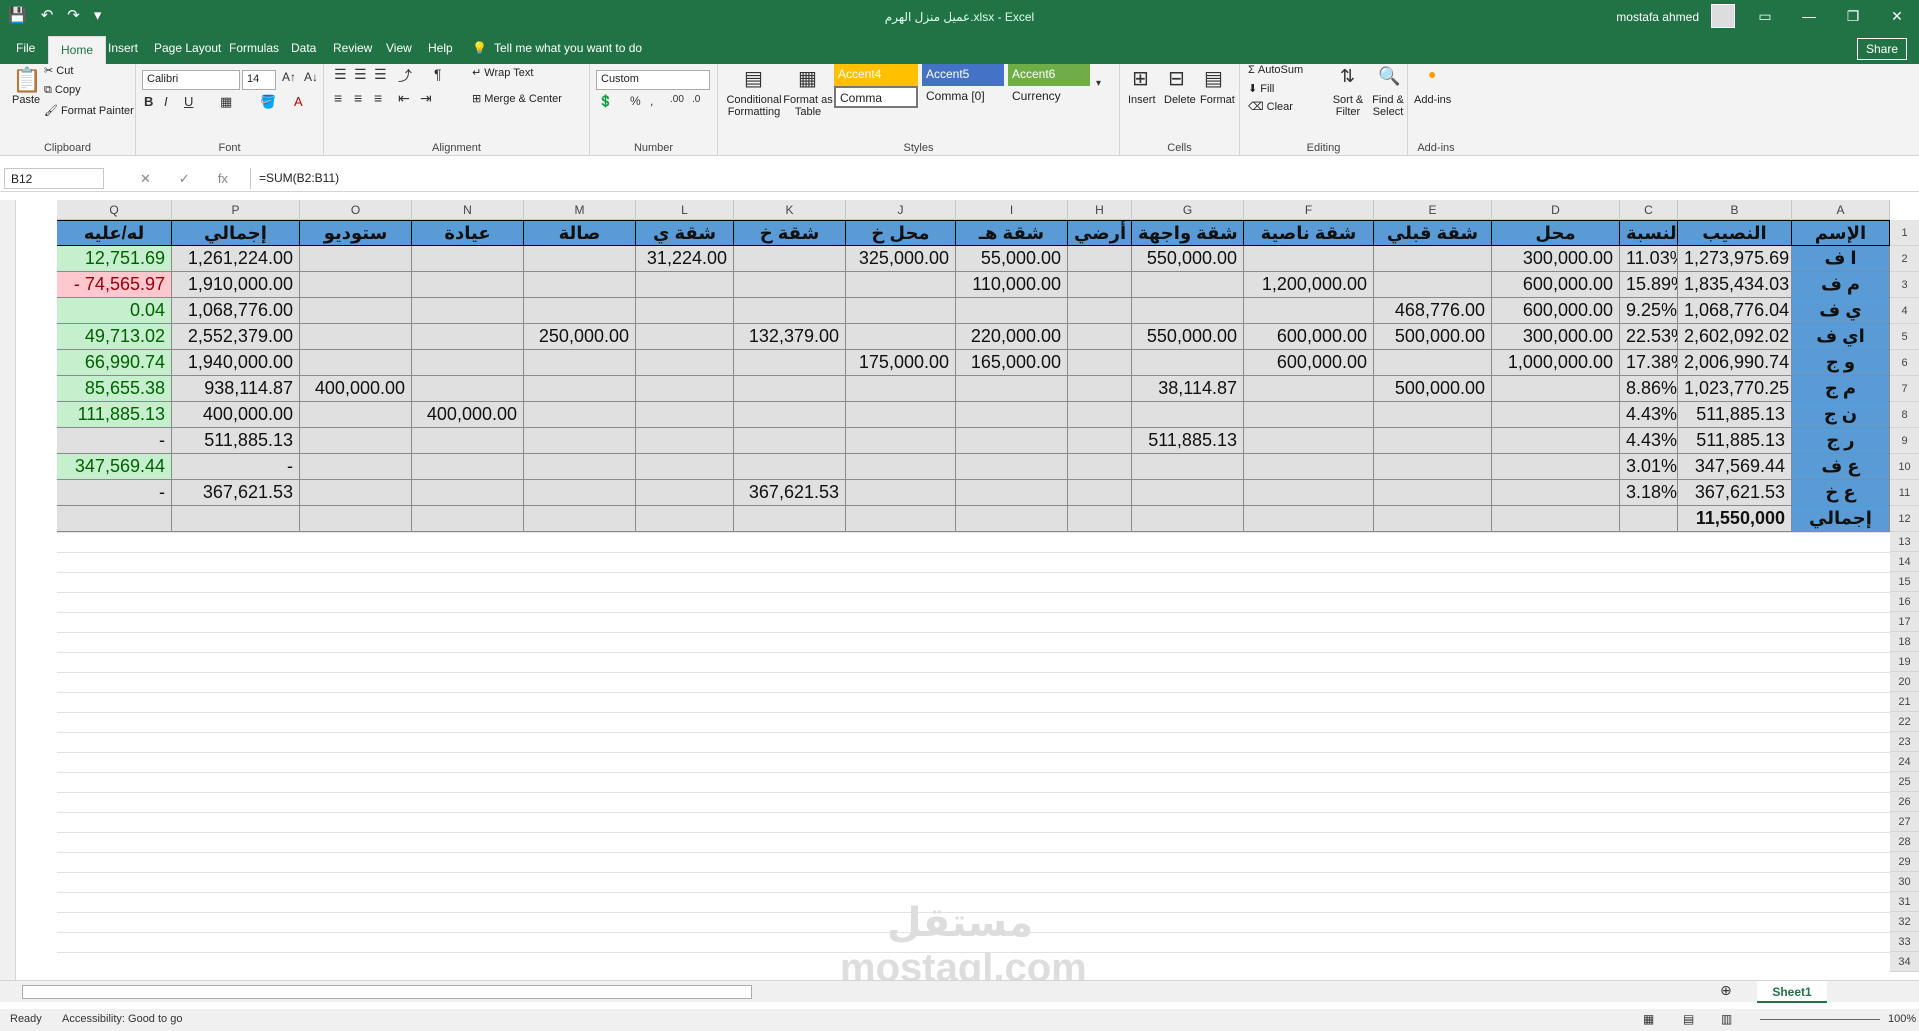 This screenshot has width=1919, height=1031. Describe the element at coordinates (1012, 441) in the screenshot. I see `cell-I9` at that location.